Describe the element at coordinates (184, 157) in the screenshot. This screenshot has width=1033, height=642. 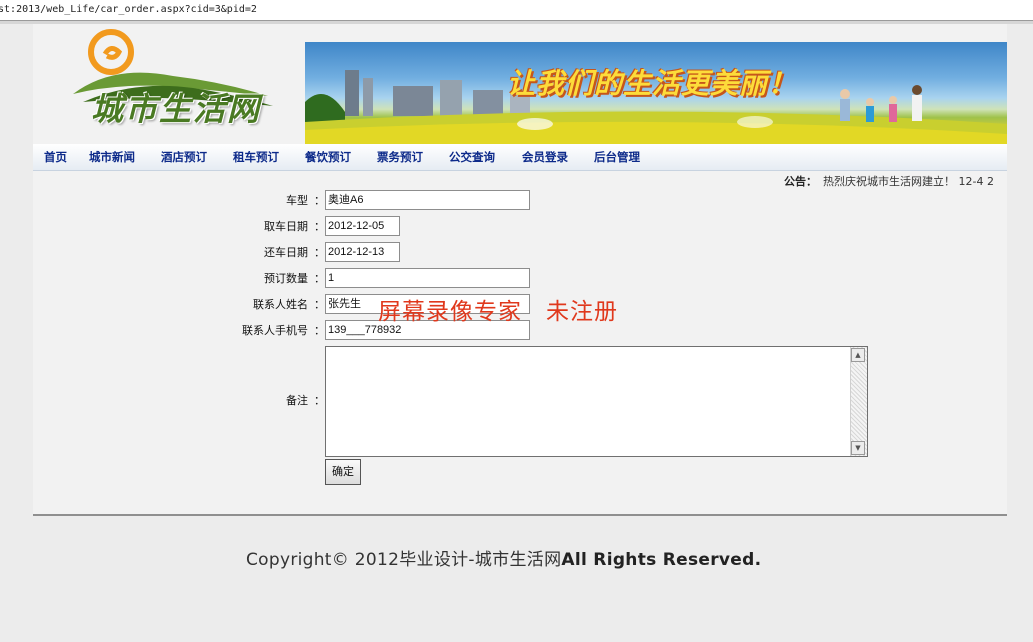
I see `nav-item-hotel-booking: 酒店预订` at that location.